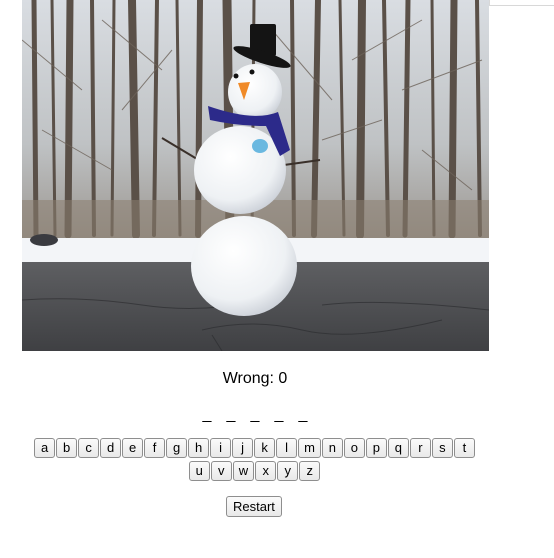 This screenshot has width=554, height=558. I want to click on key-i: i, so click(221, 448).